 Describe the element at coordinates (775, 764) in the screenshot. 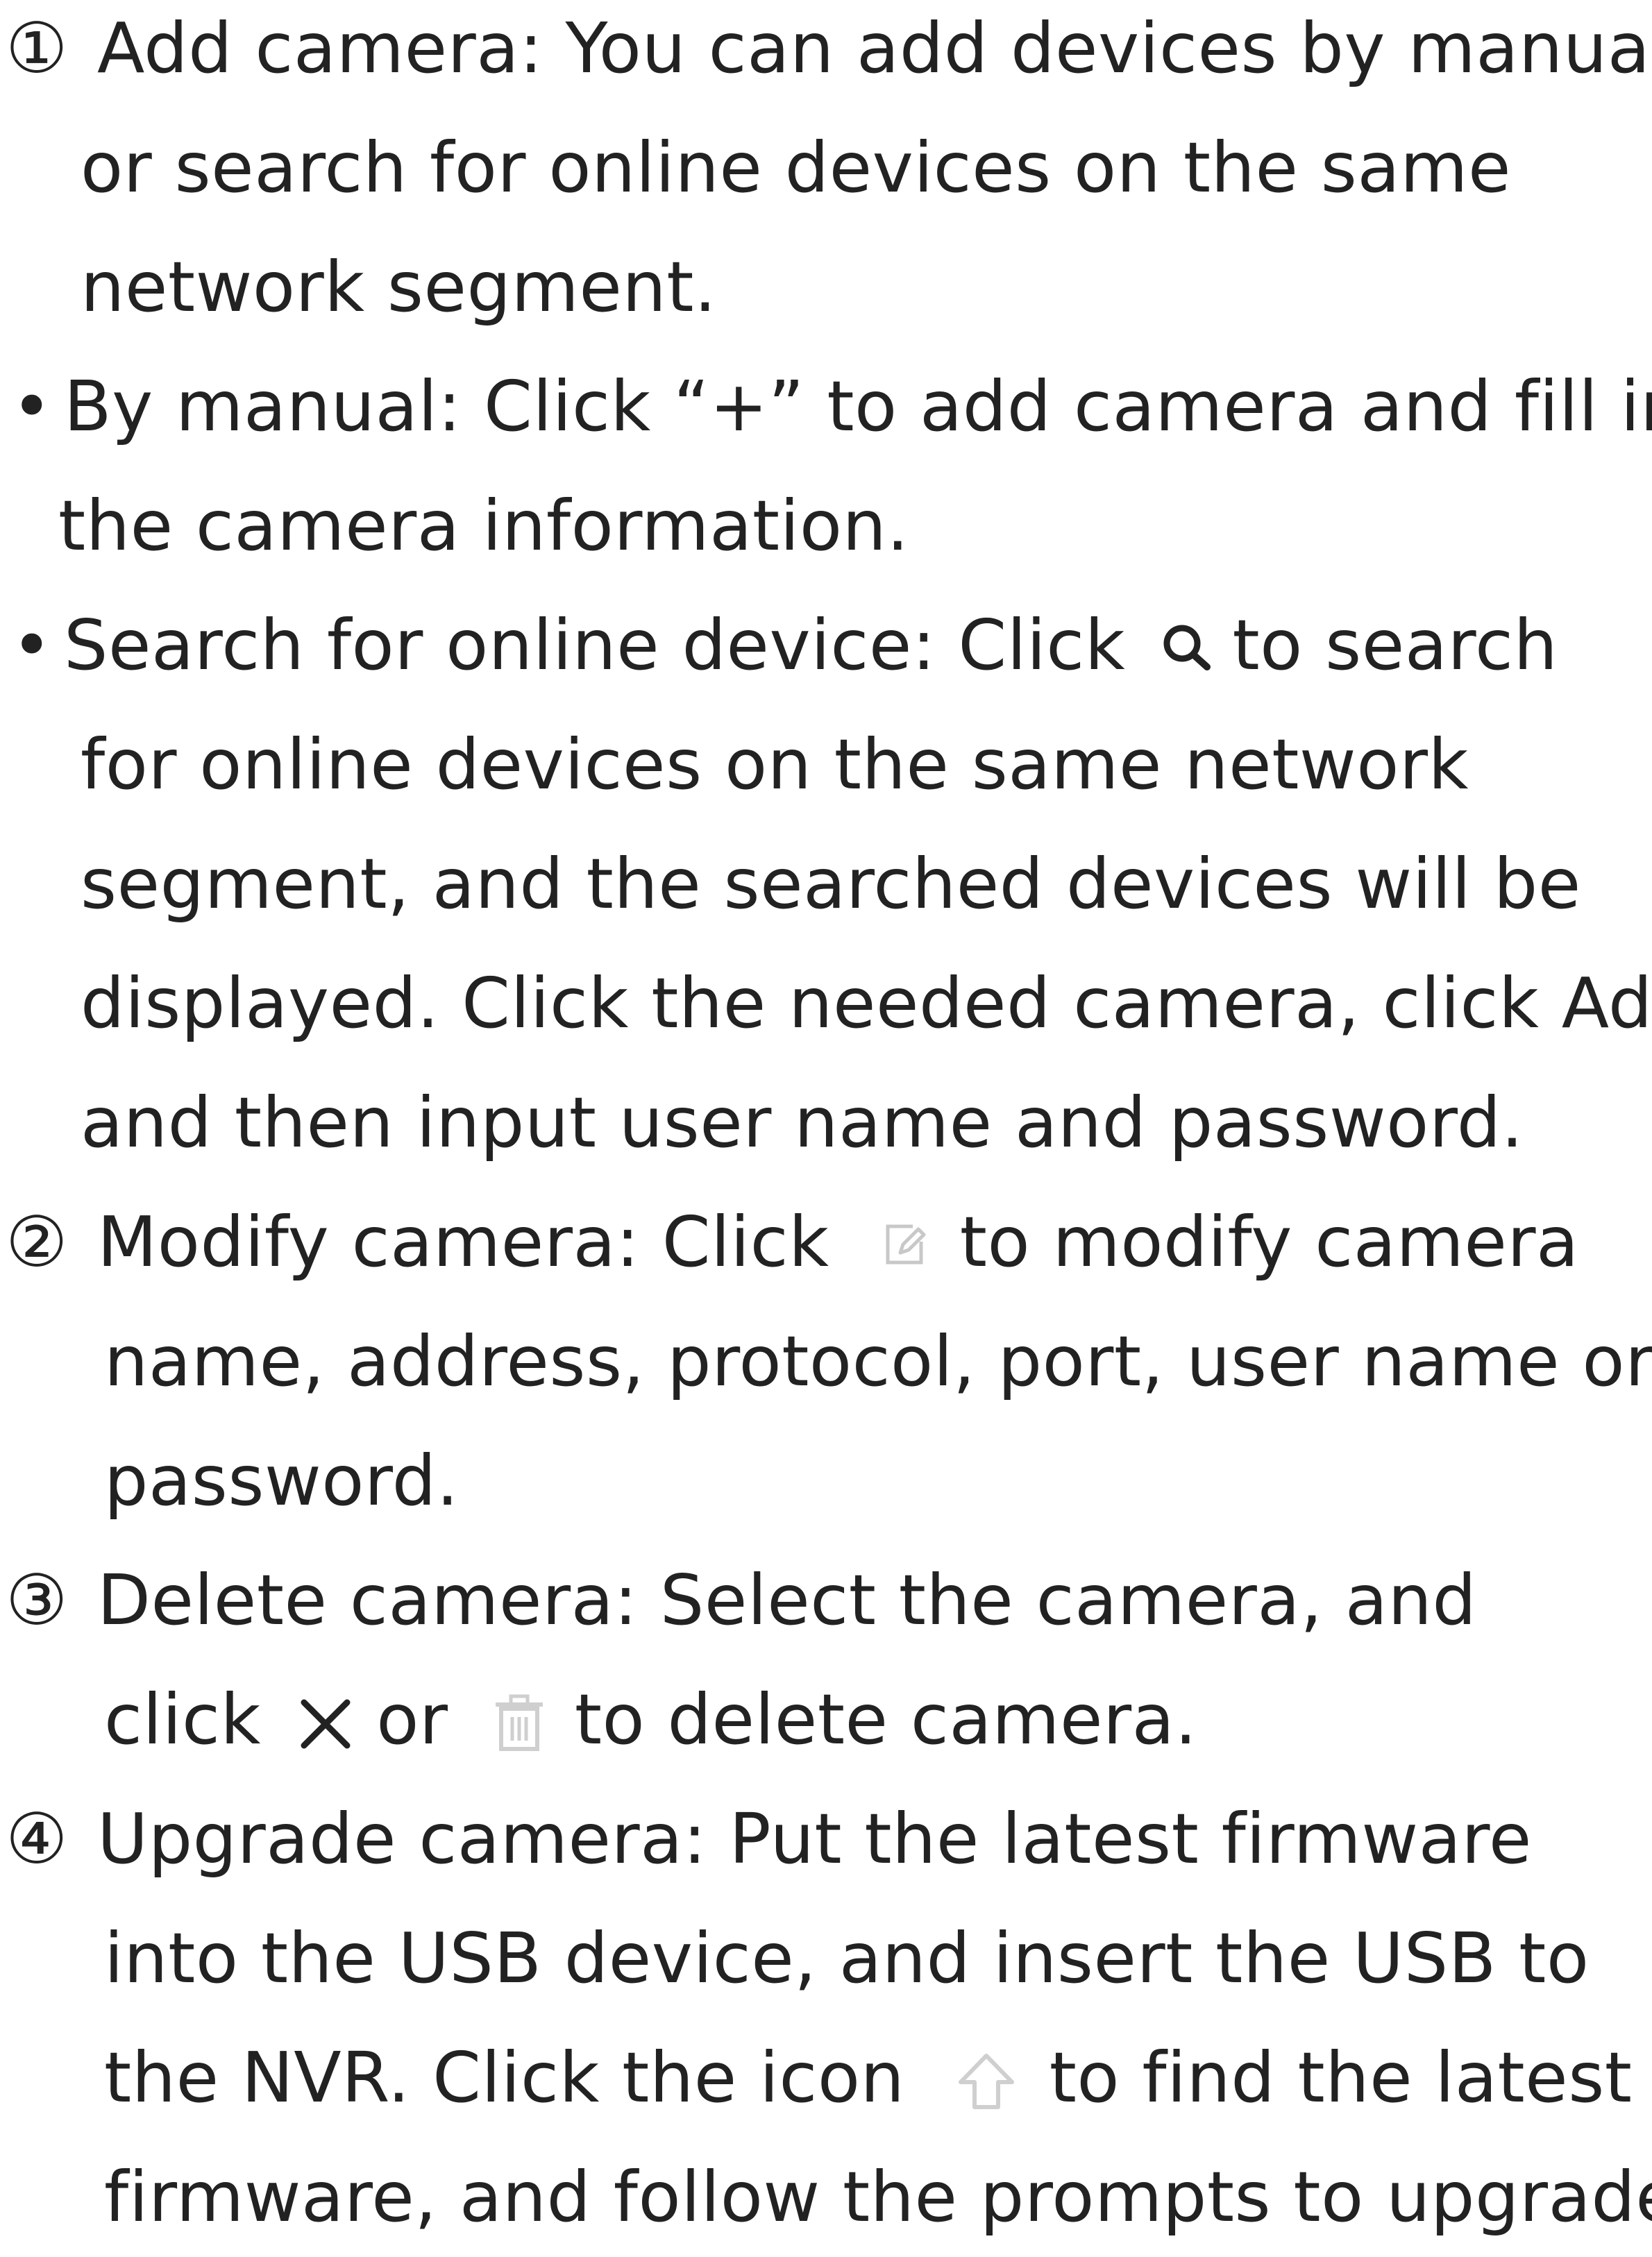

I see `bullet-search-line-2: for online devices on the same network` at that location.